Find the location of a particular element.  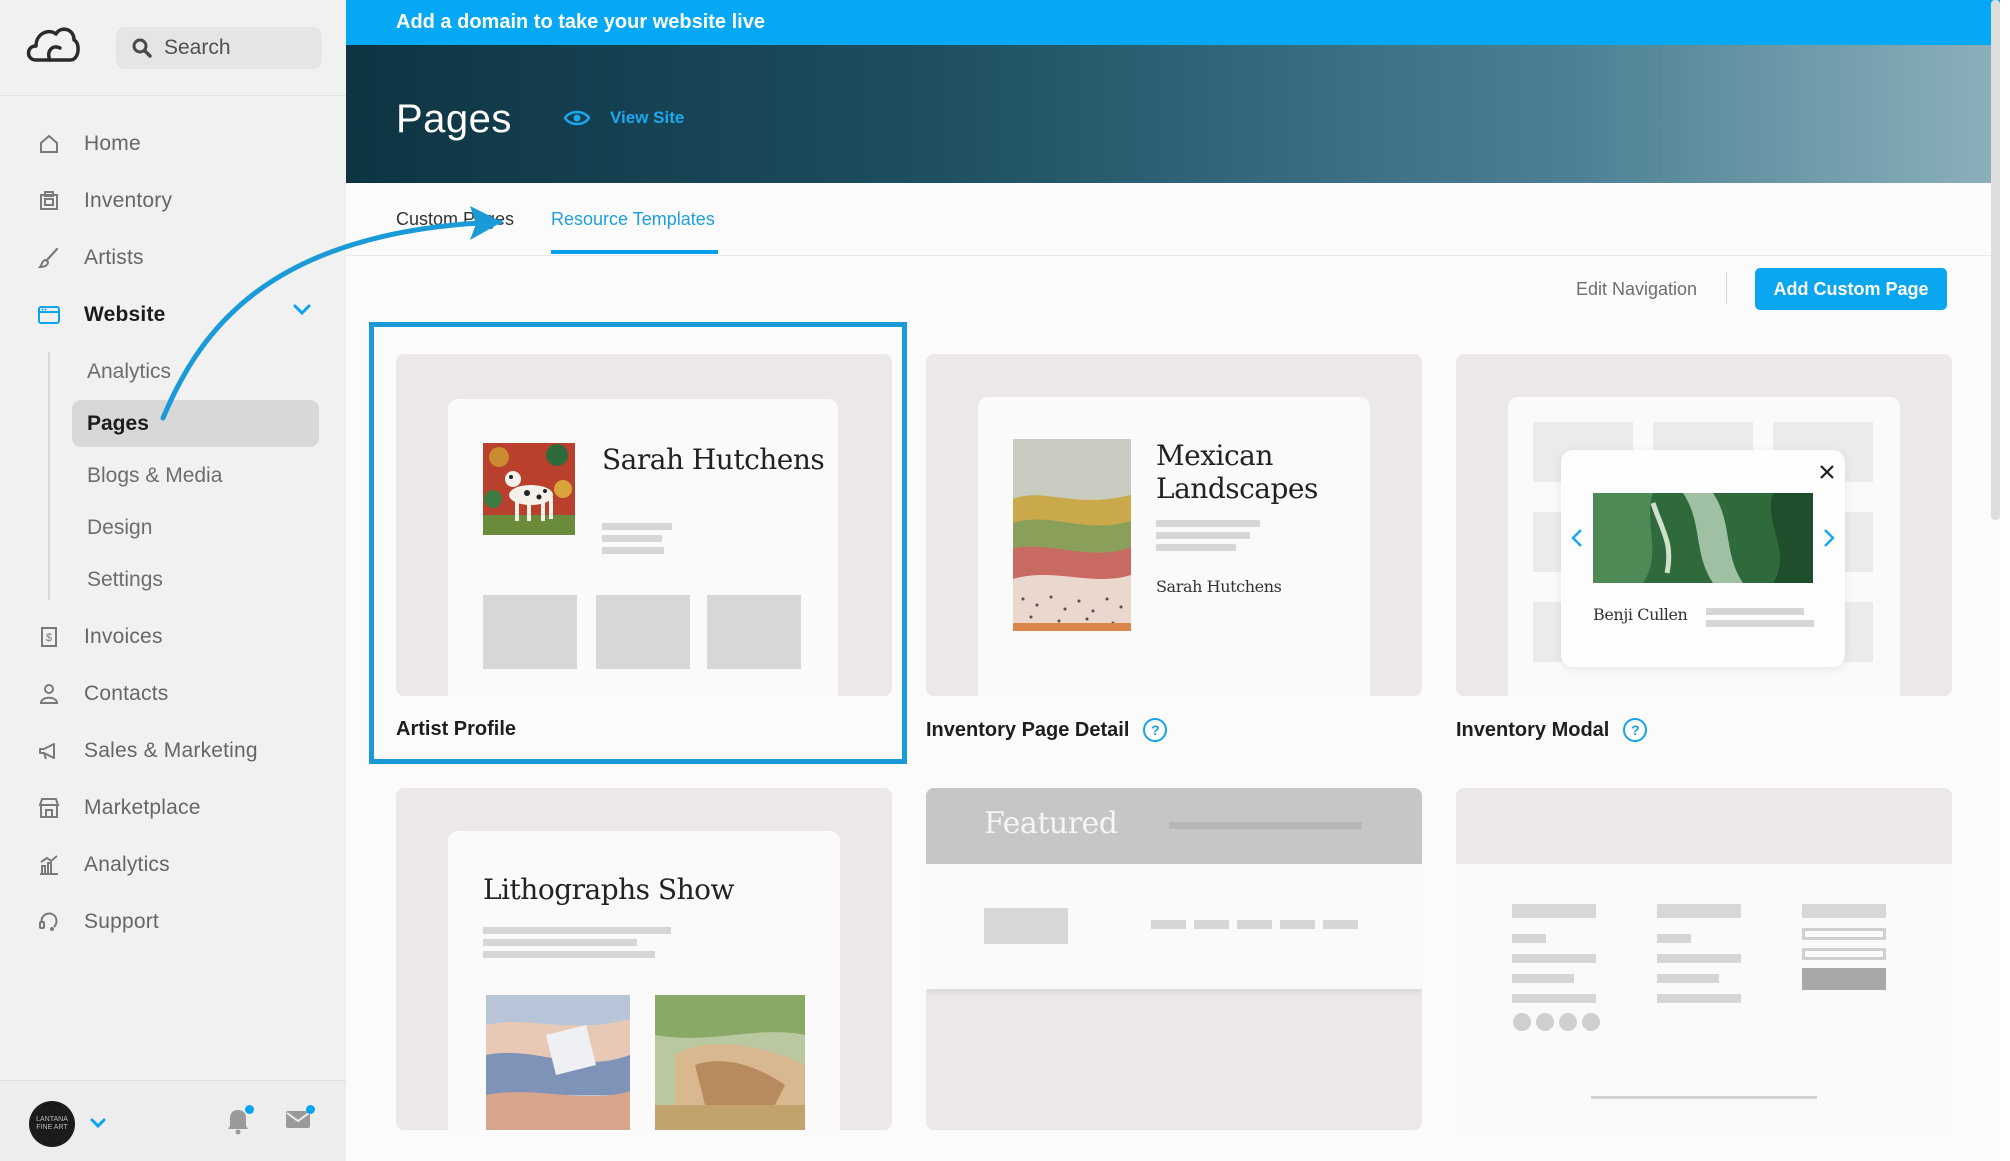

preview-artist-name: Benji Cullen is located at coordinates (1640, 614).